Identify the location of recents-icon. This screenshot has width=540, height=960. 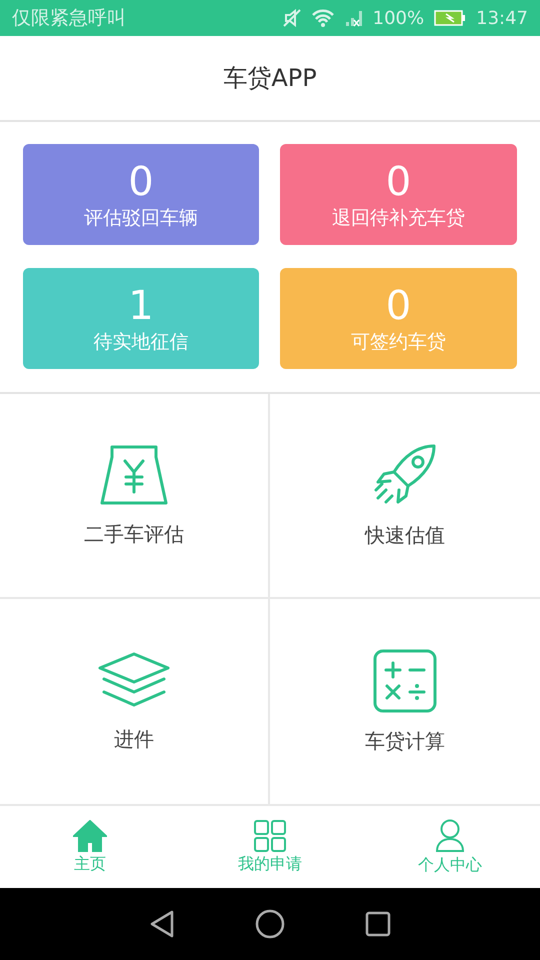
(378, 924).